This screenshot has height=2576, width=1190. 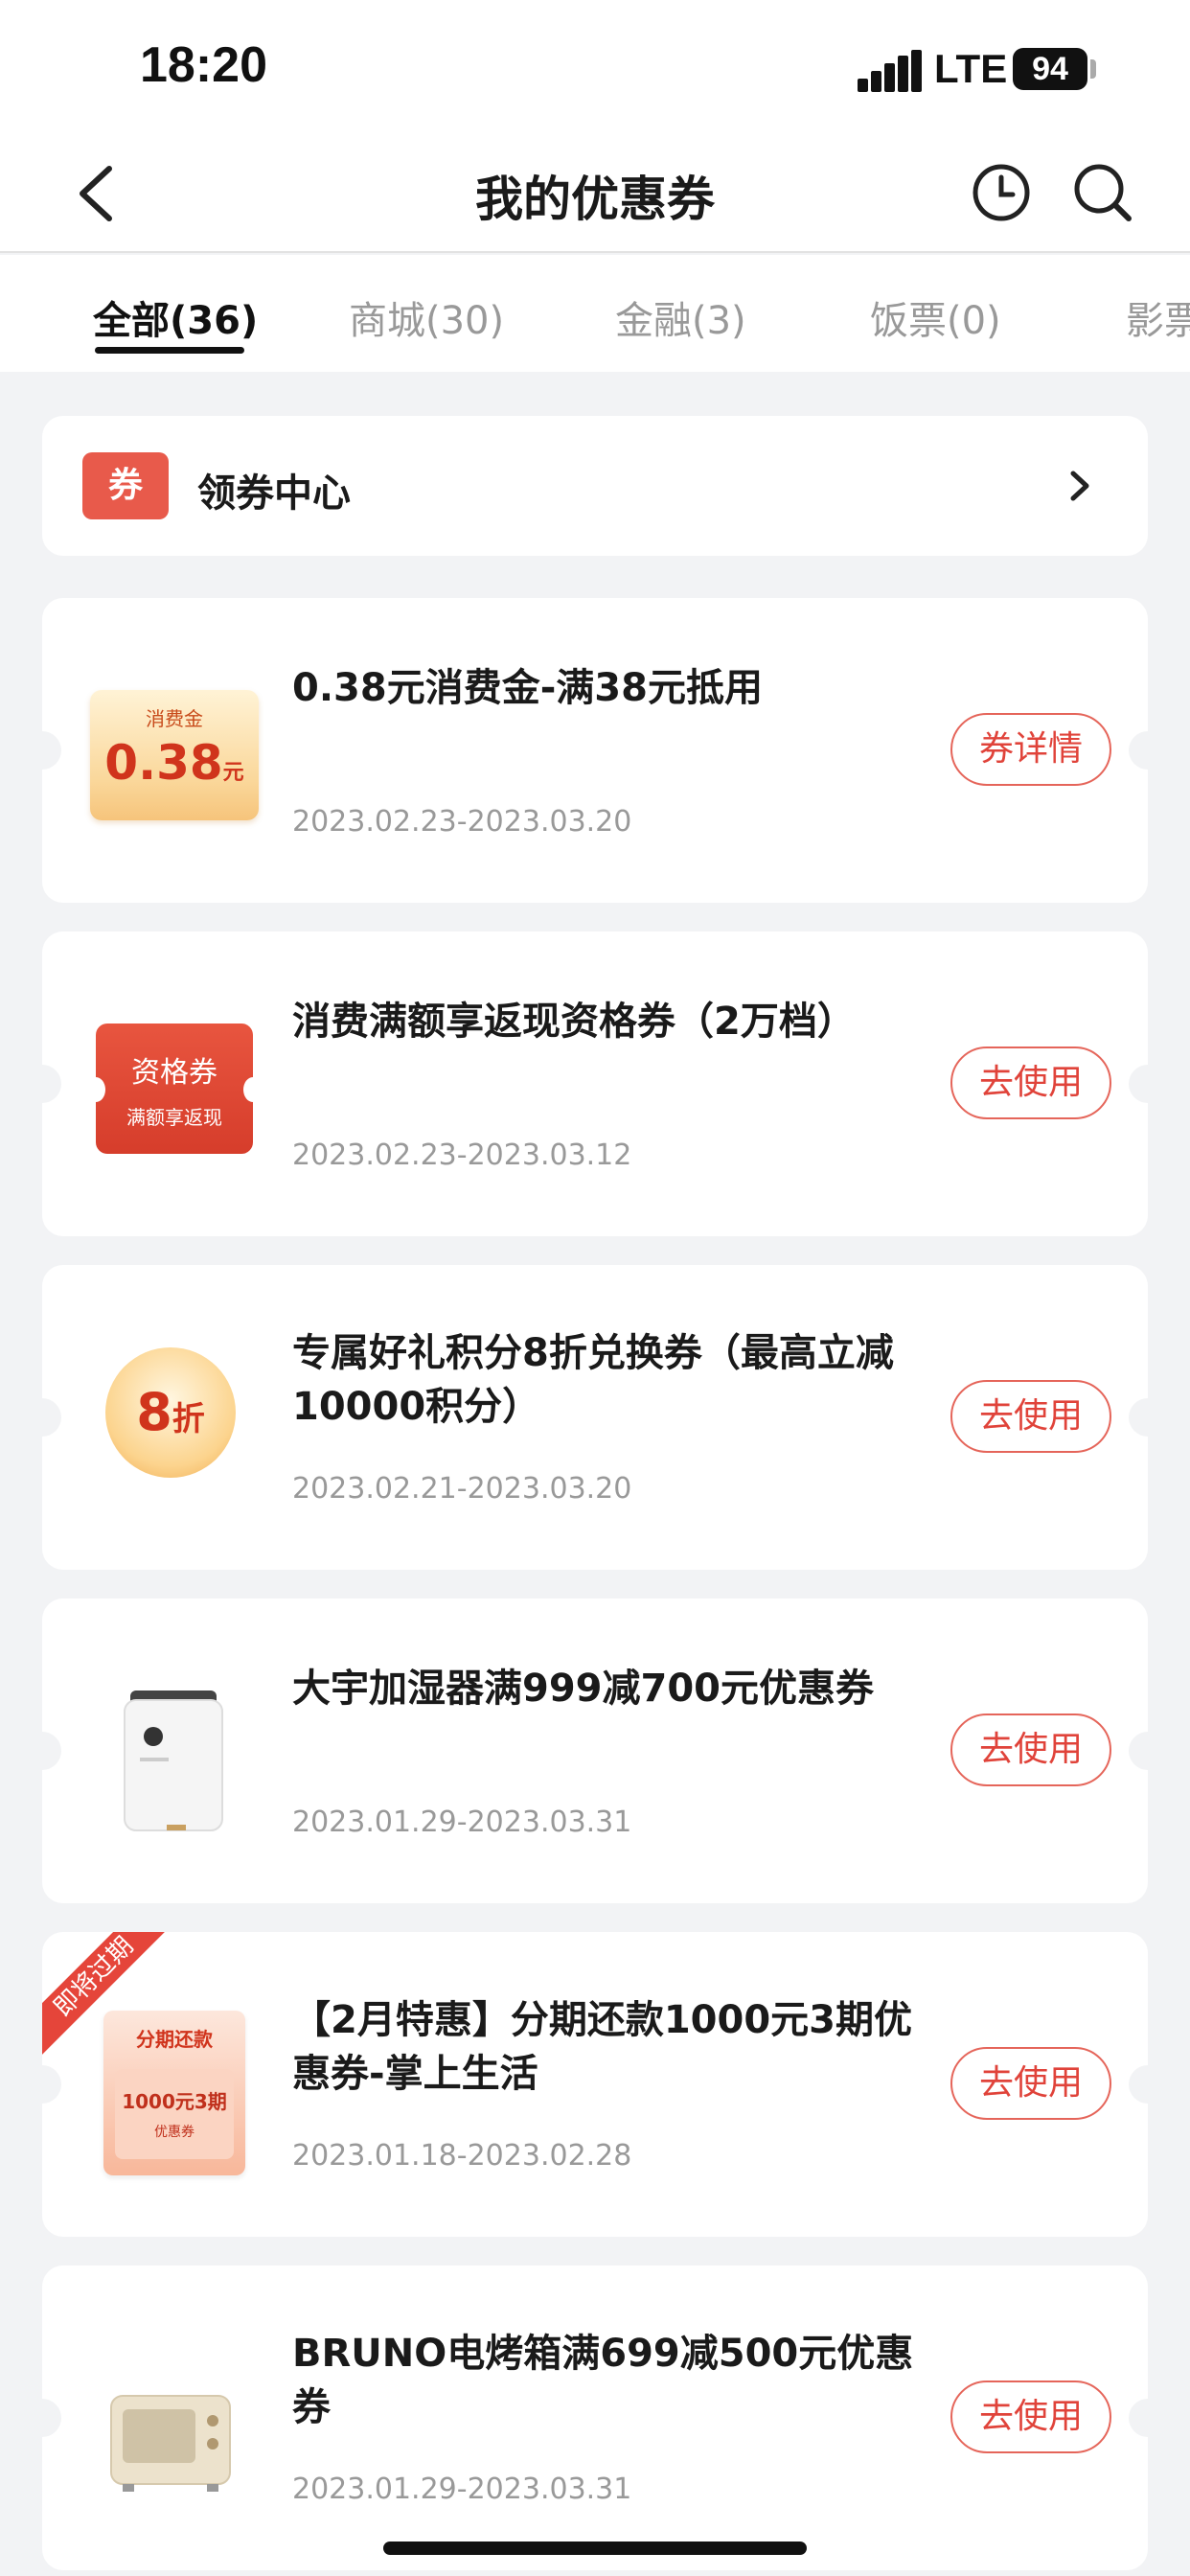 What do you see at coordinates (175, 2039) in the screenshot?
I see `thumb-label: 分期还款` at bounding box center [175, 2039].